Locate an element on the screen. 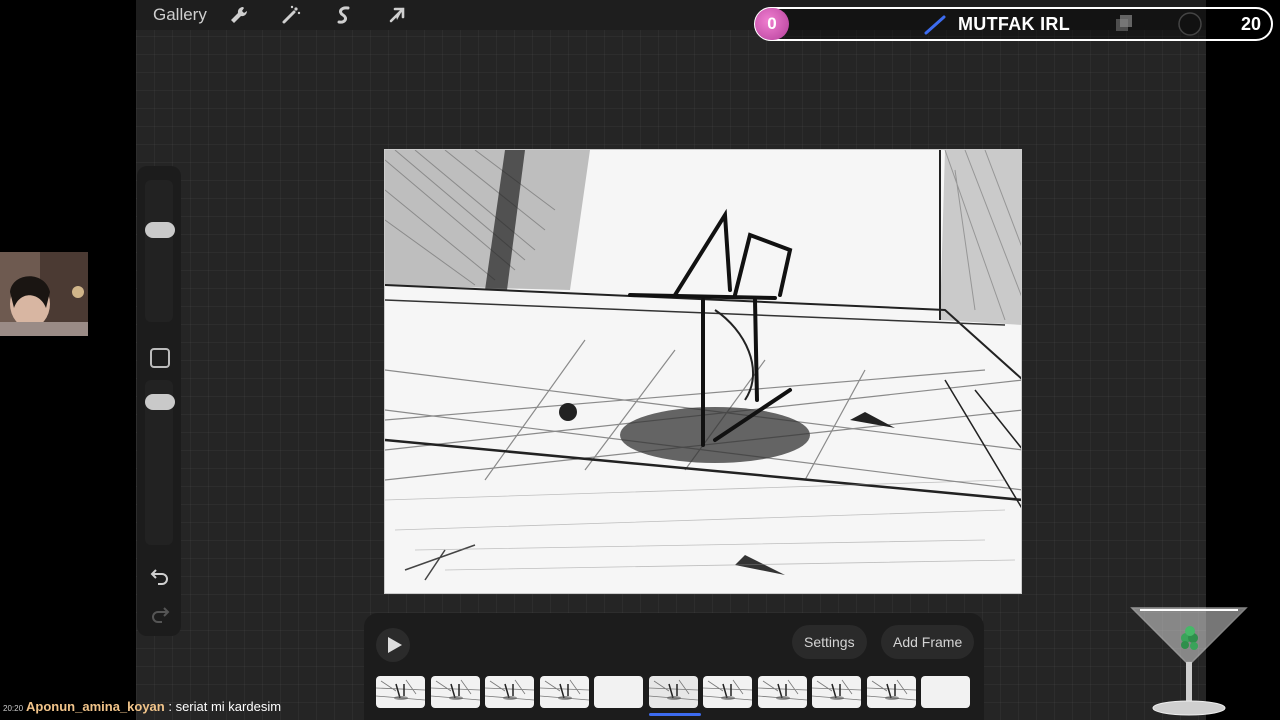 The width and height of the screenshot is (1280, 720). brush-size-track is located at coordinates (159, 251).